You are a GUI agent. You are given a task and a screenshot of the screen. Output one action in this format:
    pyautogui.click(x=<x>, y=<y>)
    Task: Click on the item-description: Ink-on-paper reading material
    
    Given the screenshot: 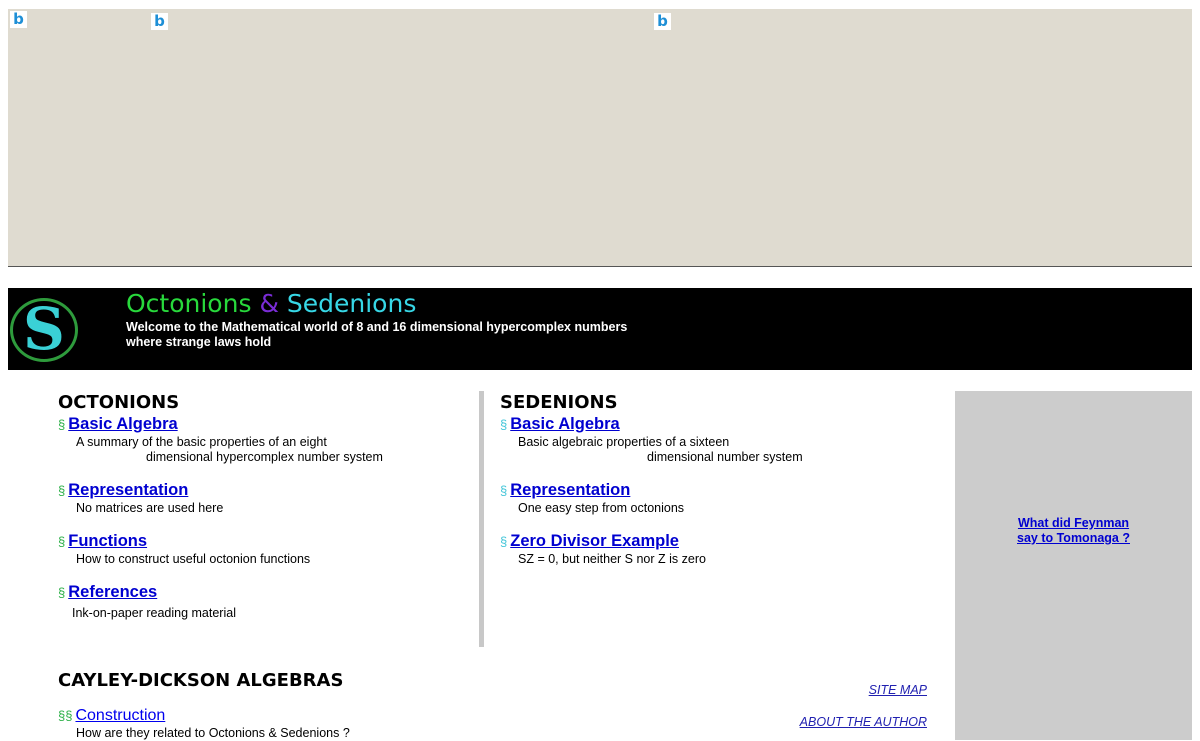 What is the action you would take?
    pyautogui.click(x=154, y=613)
    